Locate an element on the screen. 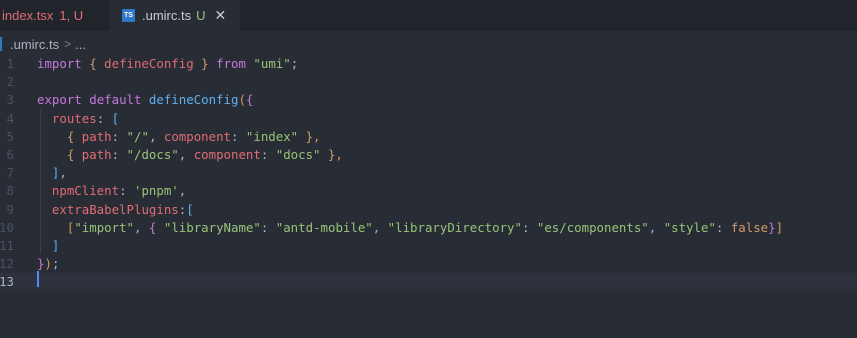 Image resolution: width=857 pixels, height=338 pixels. tab-label: .umirc.ts is located at coordinates (167, 15).